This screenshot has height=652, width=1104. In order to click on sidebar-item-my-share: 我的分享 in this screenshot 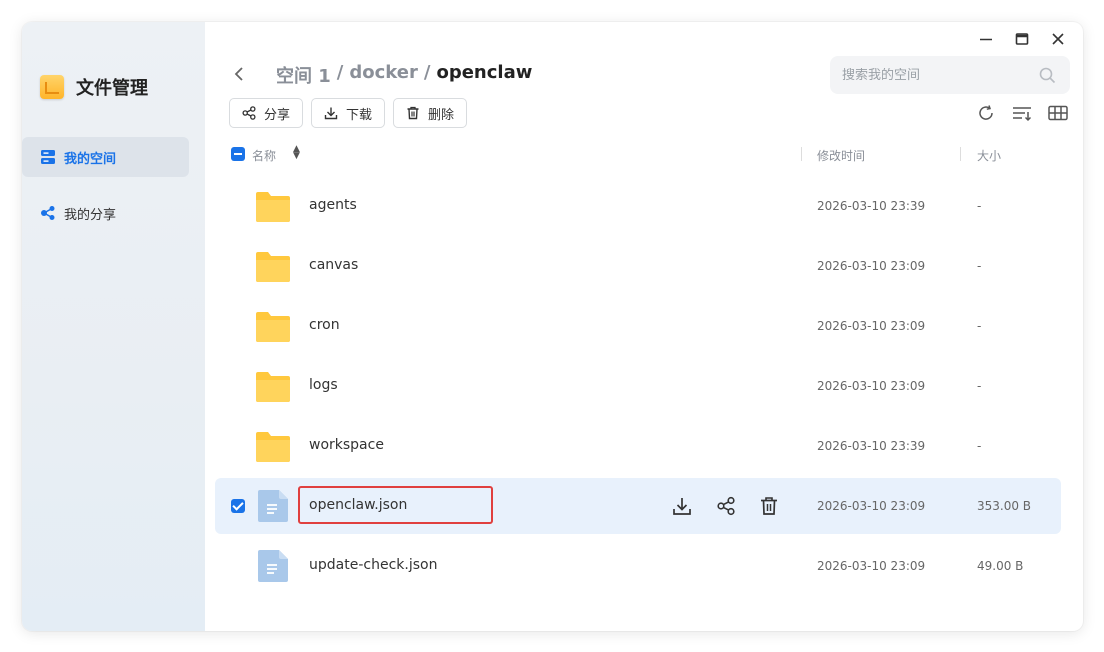, I will do `click(105, 213)`.